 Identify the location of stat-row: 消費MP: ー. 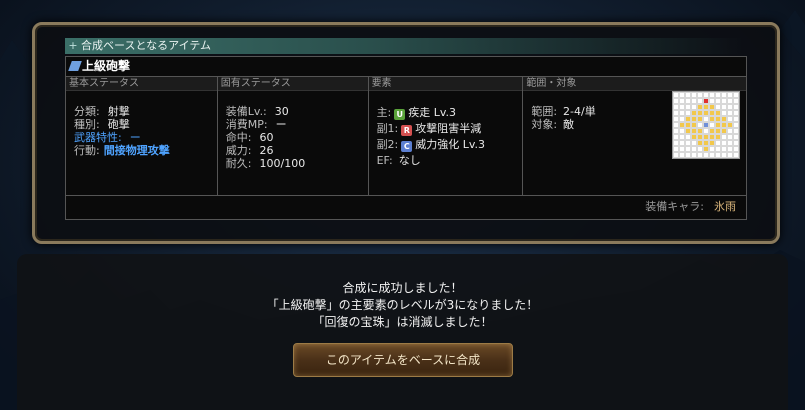
(256, 124).